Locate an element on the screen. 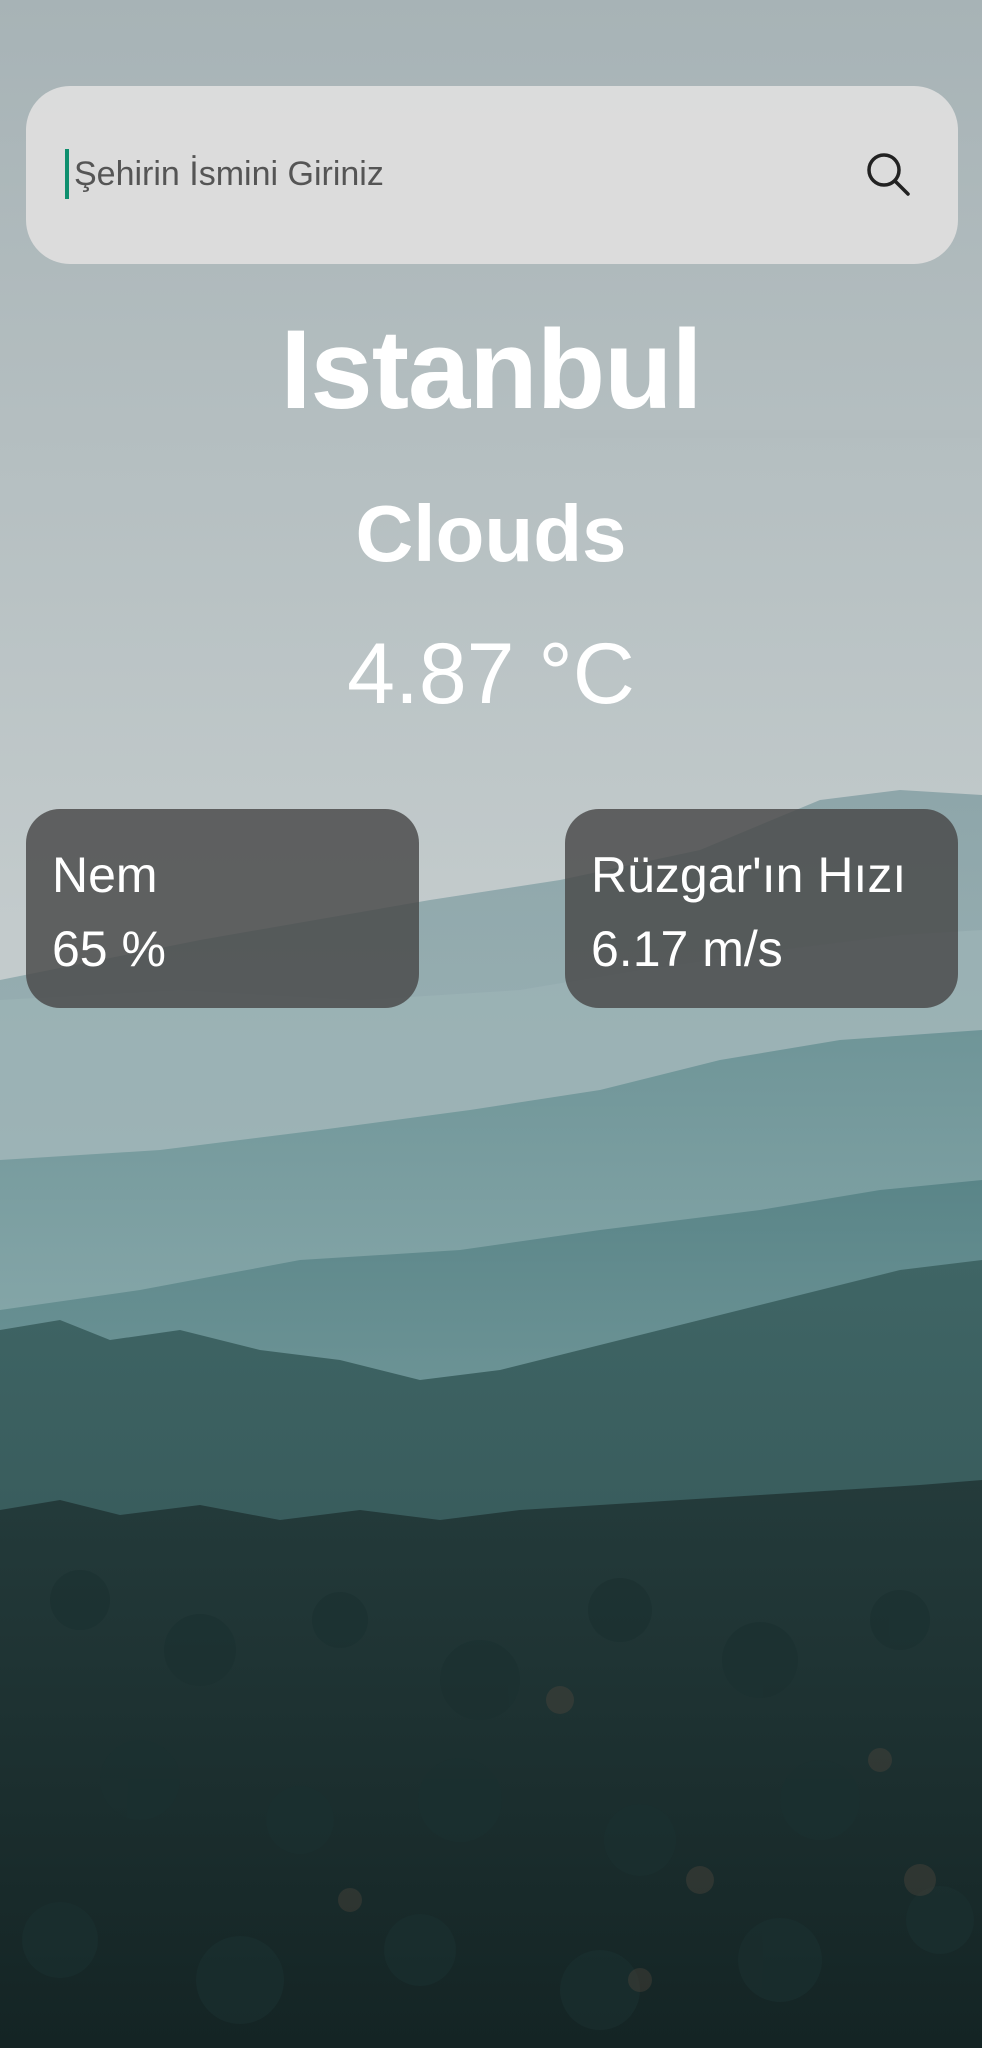  humidity-value: 65 % is located at coordinates (109, 949).